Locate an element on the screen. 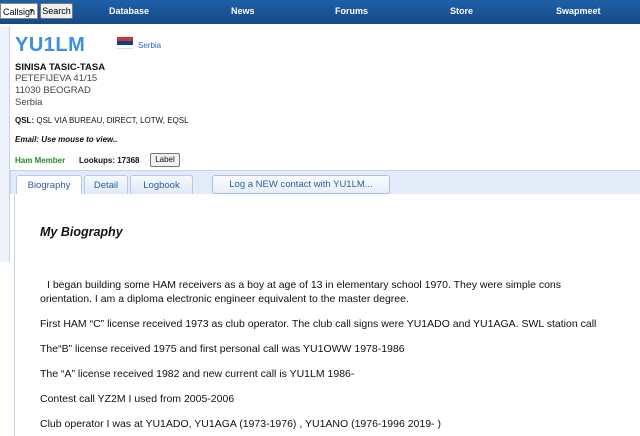 The height and width of the screenshot is (436, 640). nav-swapmeet: Swapmeet is located at coordinates (578, 11).